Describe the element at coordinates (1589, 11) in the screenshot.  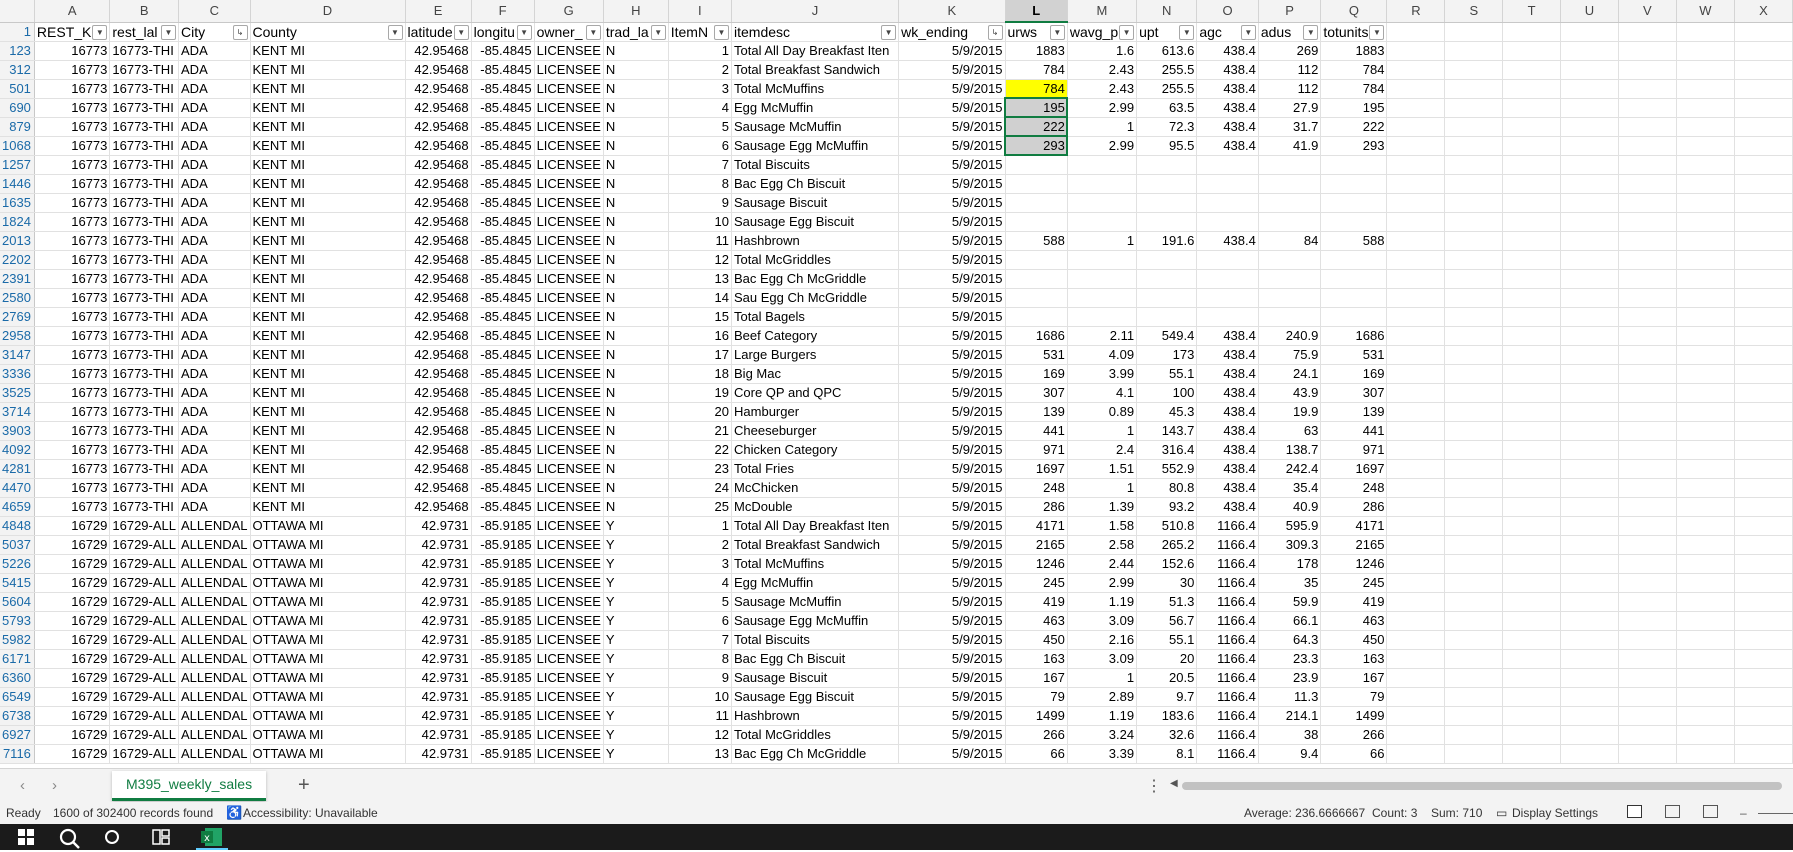
I see `column-header-u: U` at that location.